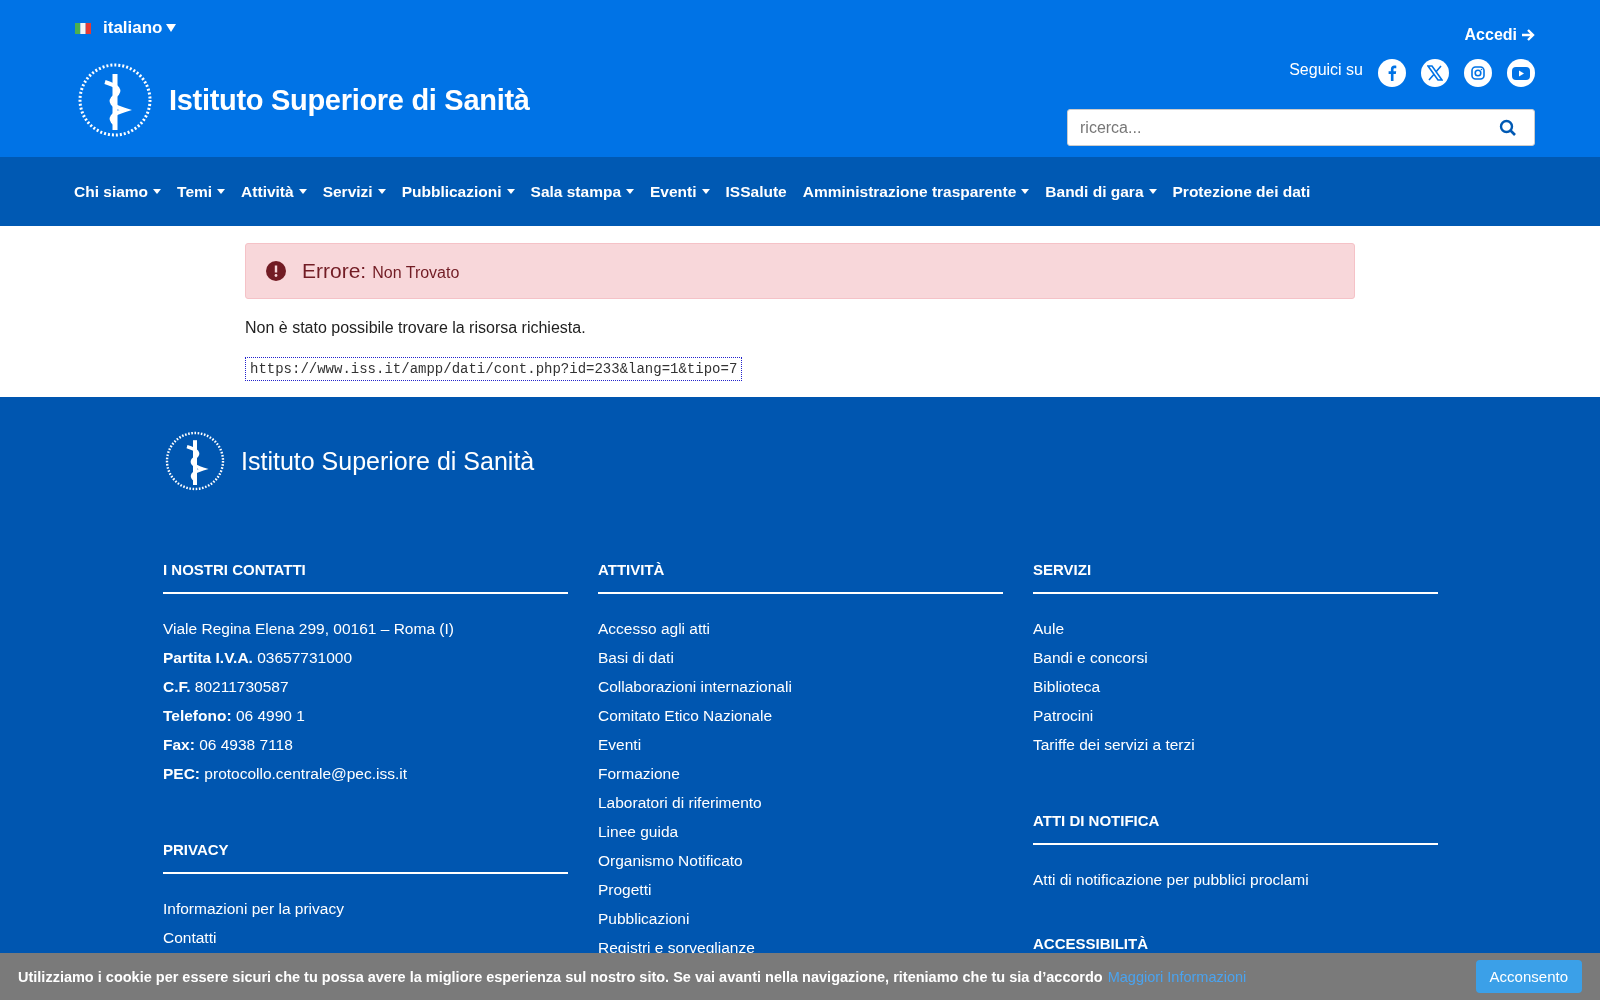  Describe the element at coordinates (308, 628) in the screenshot. I see `footer-link: Viale Regina Elena 299, 00161 – Roma (I)` at that location.